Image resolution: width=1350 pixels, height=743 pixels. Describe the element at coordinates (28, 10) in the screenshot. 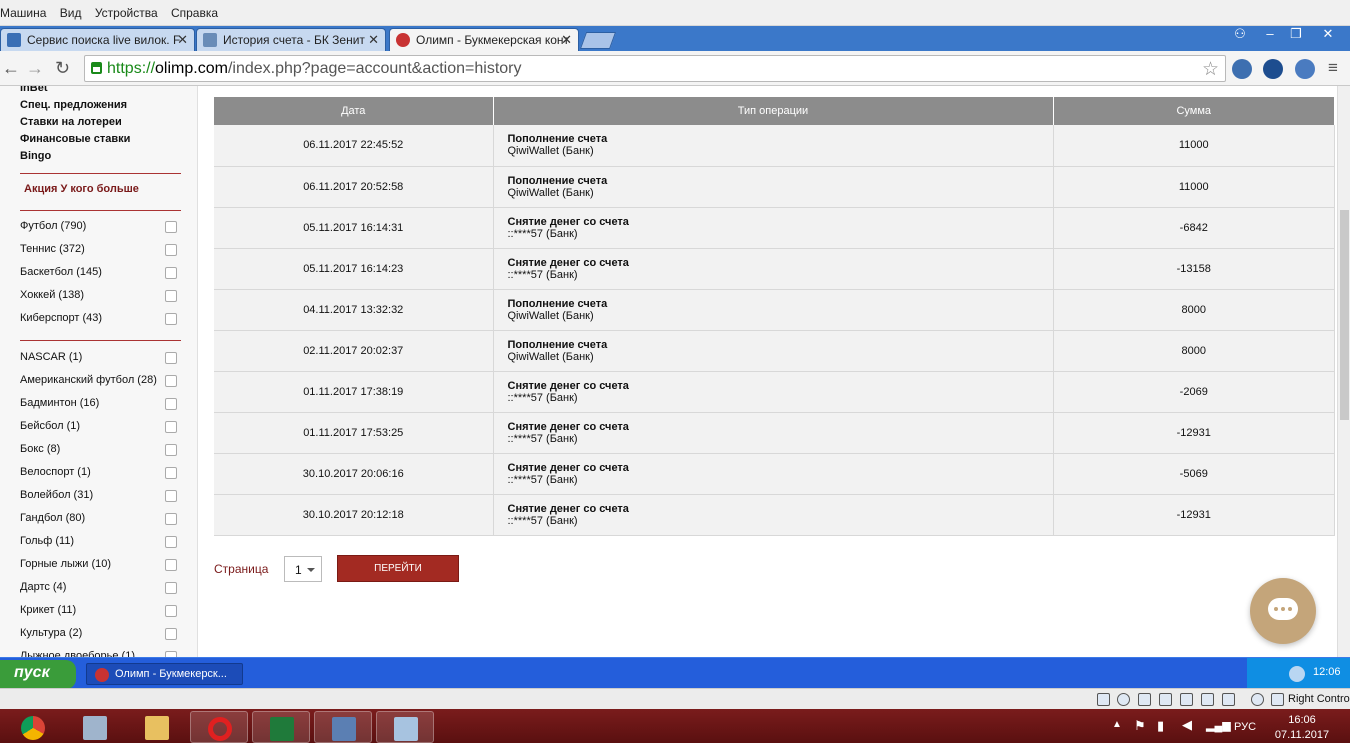

I see `vm-menu-machine: Машина` at that location.